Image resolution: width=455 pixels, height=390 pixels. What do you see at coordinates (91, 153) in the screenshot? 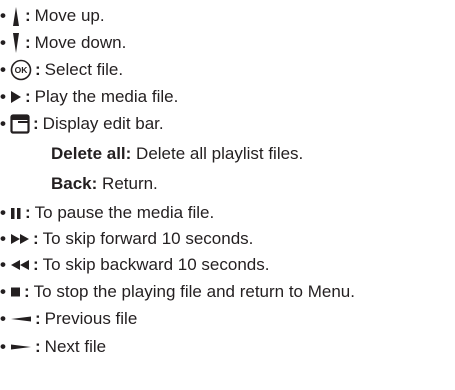
I see `option-label: Delete all:` at bounding box center [91, 153].